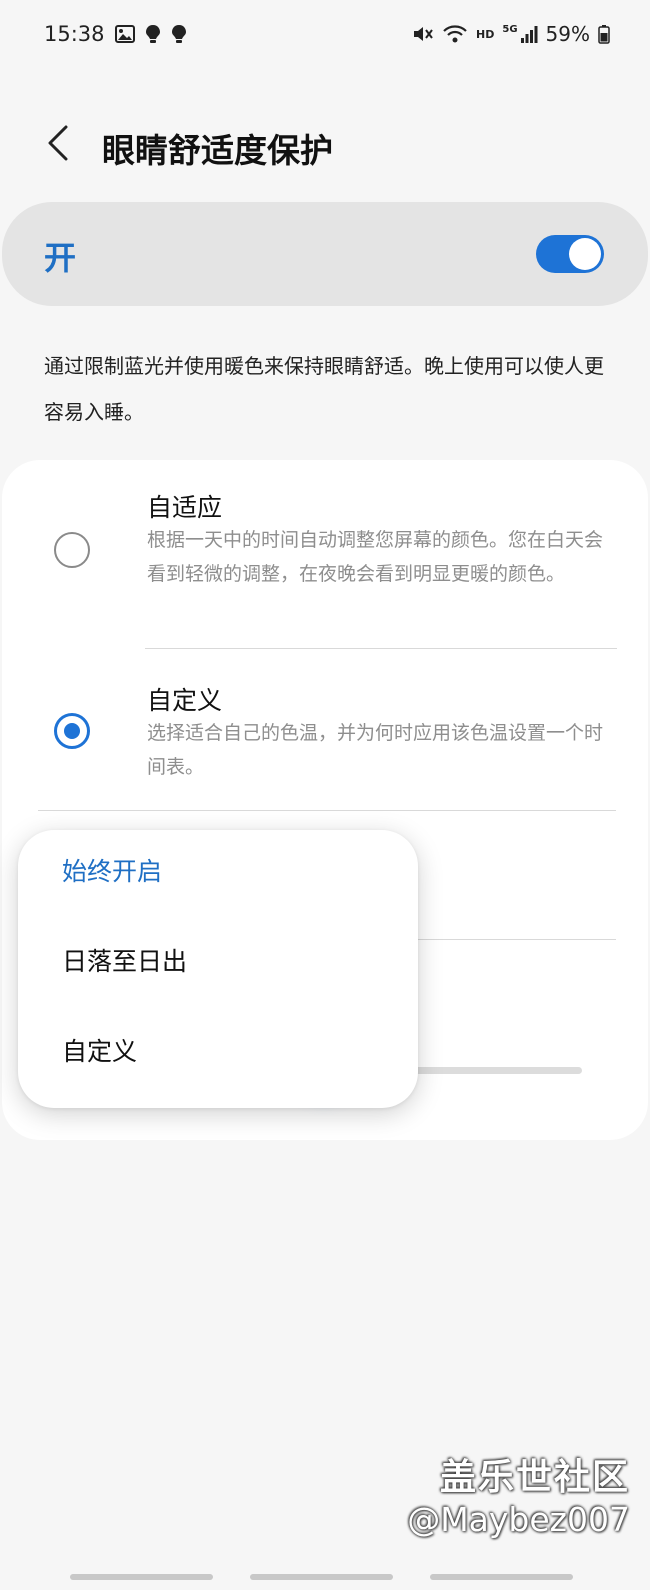  Describe the element at coordinates (325, 254) in the screenshot. I see `master-switch-row: 开` at that location.